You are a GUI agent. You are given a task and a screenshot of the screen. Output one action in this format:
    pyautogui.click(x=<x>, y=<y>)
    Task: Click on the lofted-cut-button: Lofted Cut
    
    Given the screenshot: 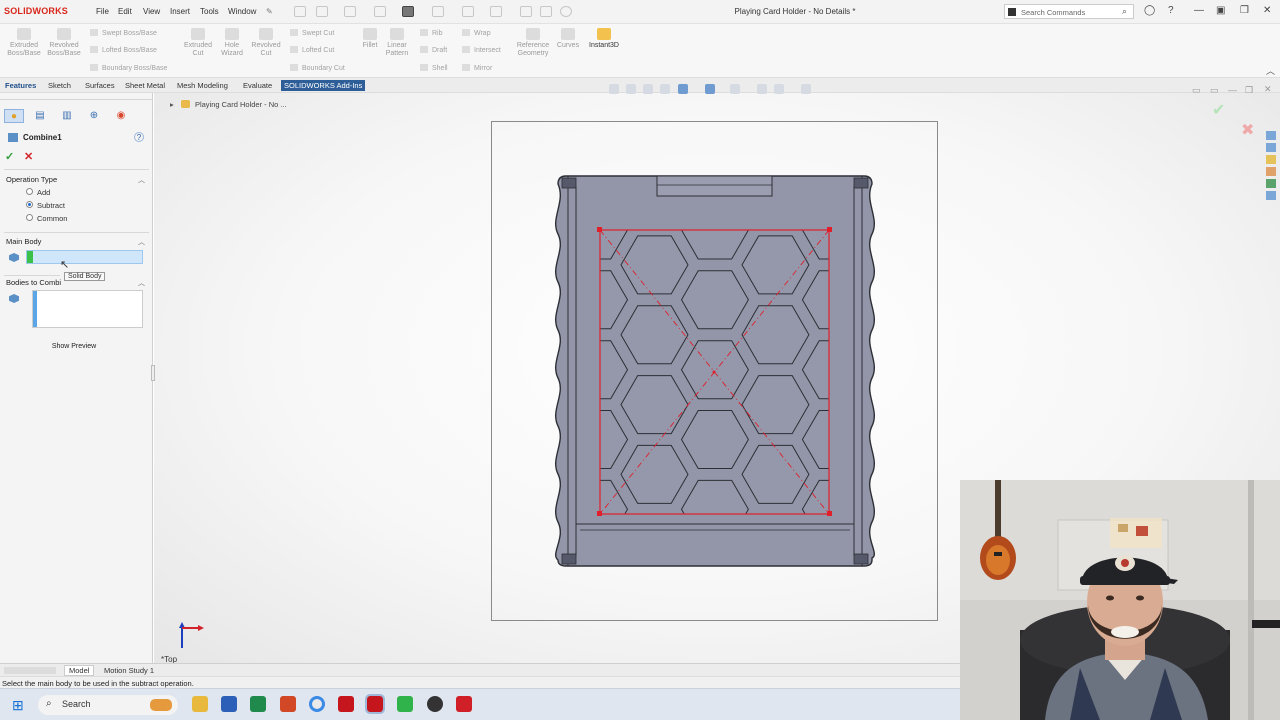 What is the action you would take?
    pyautogui.click(x=312, y=50)
    